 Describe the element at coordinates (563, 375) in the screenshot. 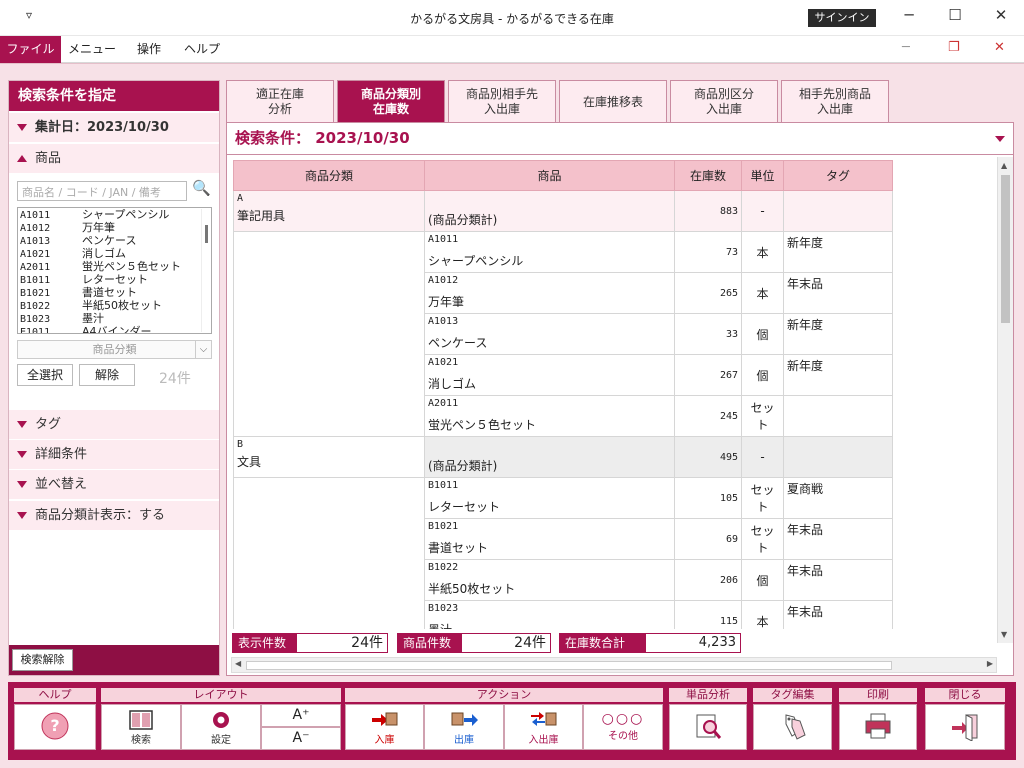

I see `table-row: A1021 消しゴム 267 個 新年度` at that location.